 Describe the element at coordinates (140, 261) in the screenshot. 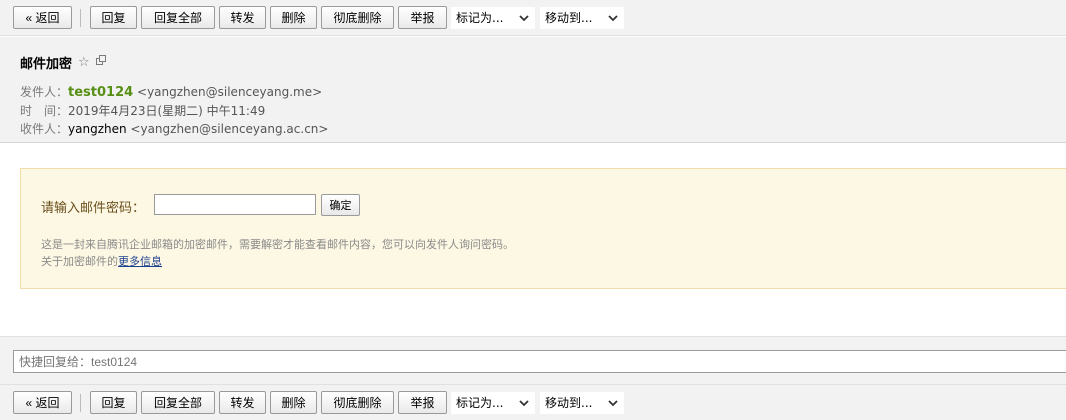

I see `more-info-link: 更多信息` at that location.